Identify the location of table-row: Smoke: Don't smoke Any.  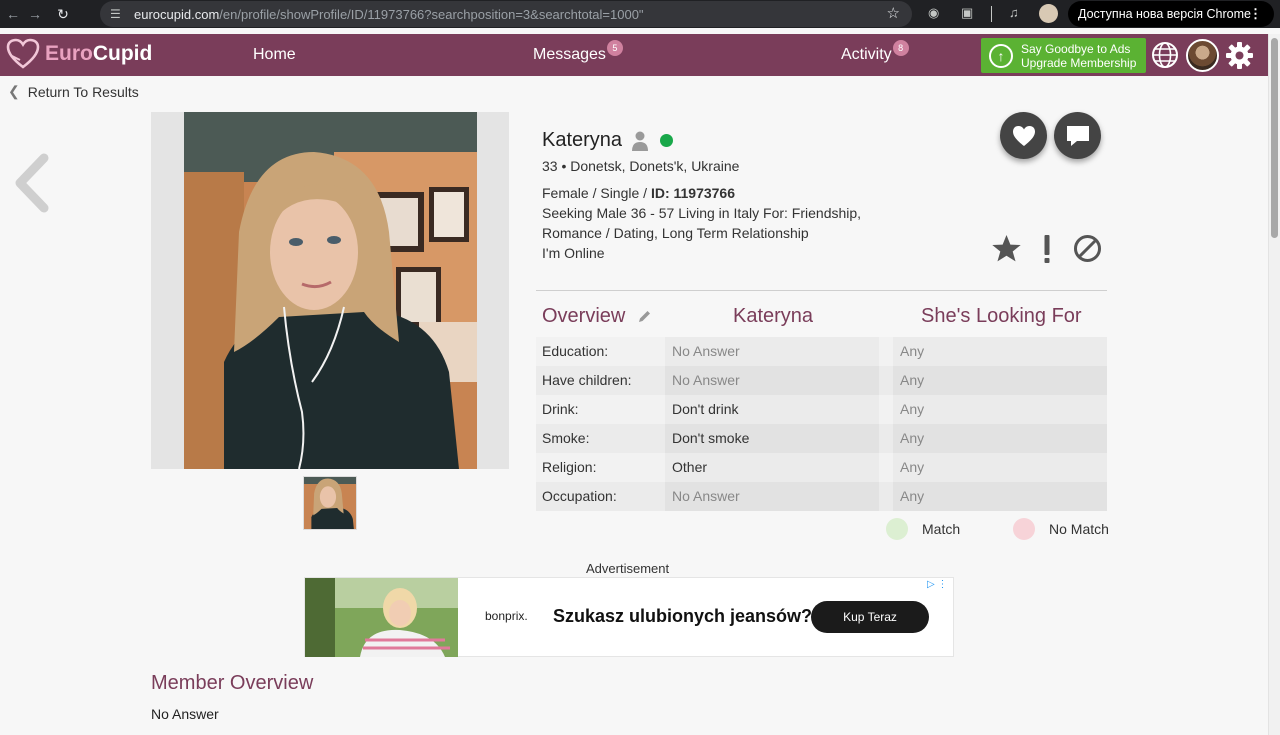
(821, 438).